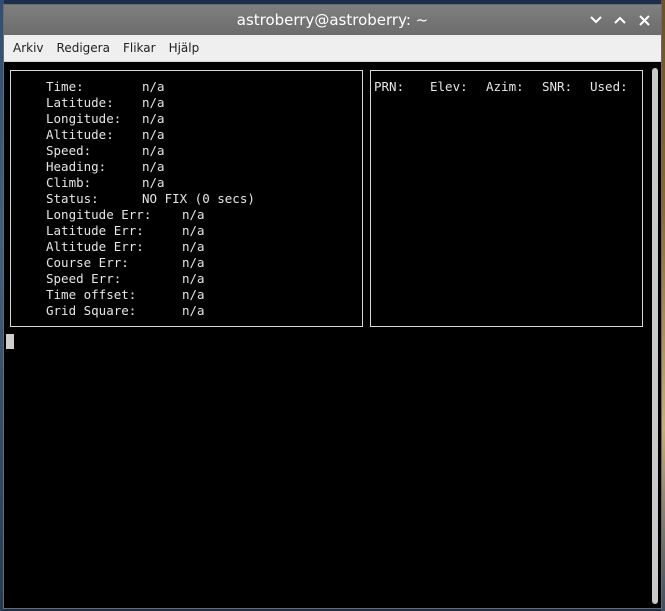 This screenshot has width=665, height=611. I want to click on scrollbar-thumb, so click(655, 336).